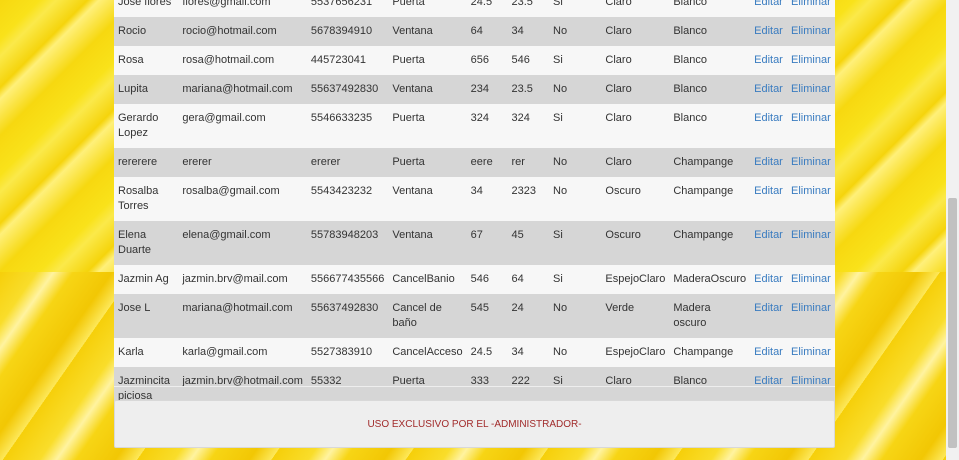 The width and height of the screenshot is (959, 460). I want to click on vertical-scrollbar, so click(952, 230).